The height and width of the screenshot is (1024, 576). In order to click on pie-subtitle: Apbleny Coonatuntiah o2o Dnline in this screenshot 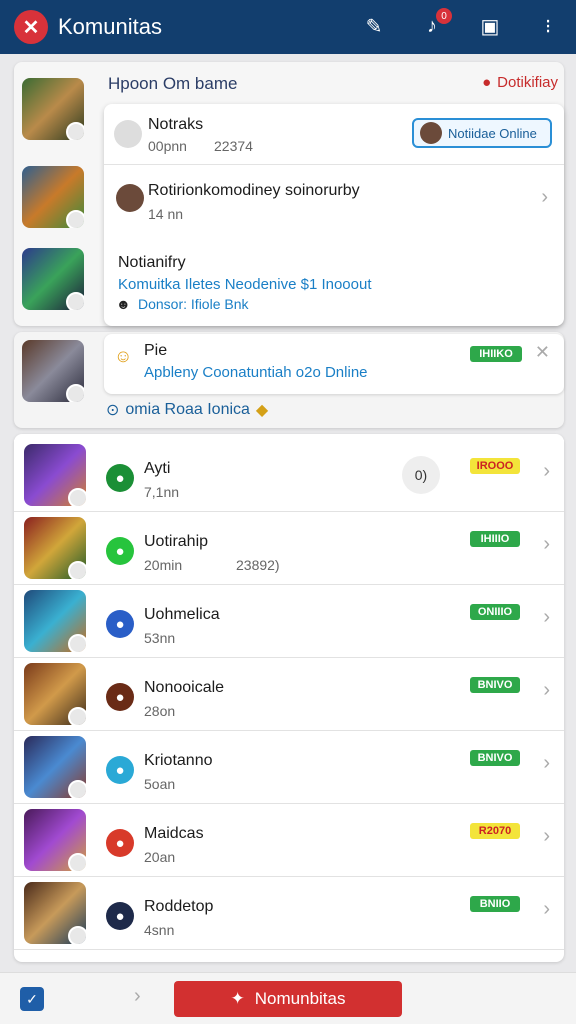, I will do `click(256, 372)`.